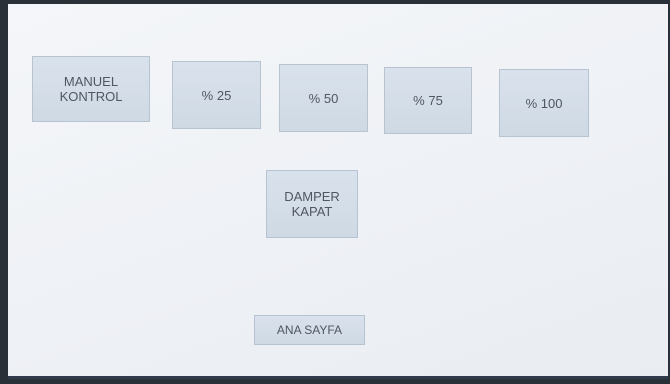 This screenshot has height=384, width=670. Describe the element at coordinates (428, 100) in the screenshot. I see `percent-75-button: % 75` at that location.